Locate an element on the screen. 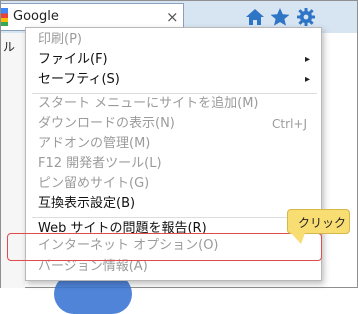 This screenshot has width=358, height=314. click-callout: クリック is located at coordinates (318, 221).